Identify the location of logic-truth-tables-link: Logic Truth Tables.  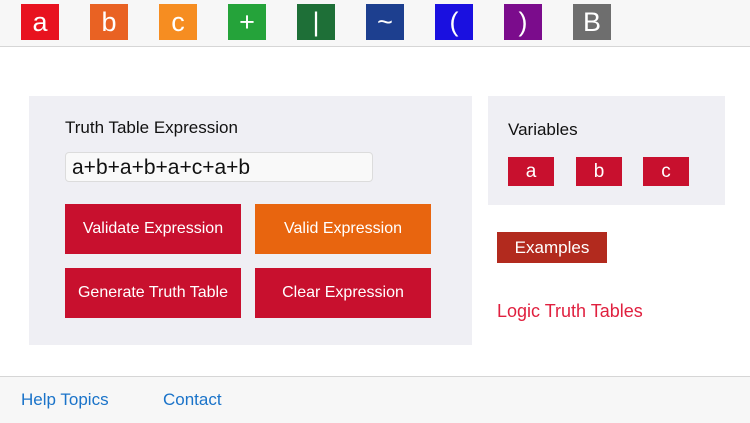
(570, 311).